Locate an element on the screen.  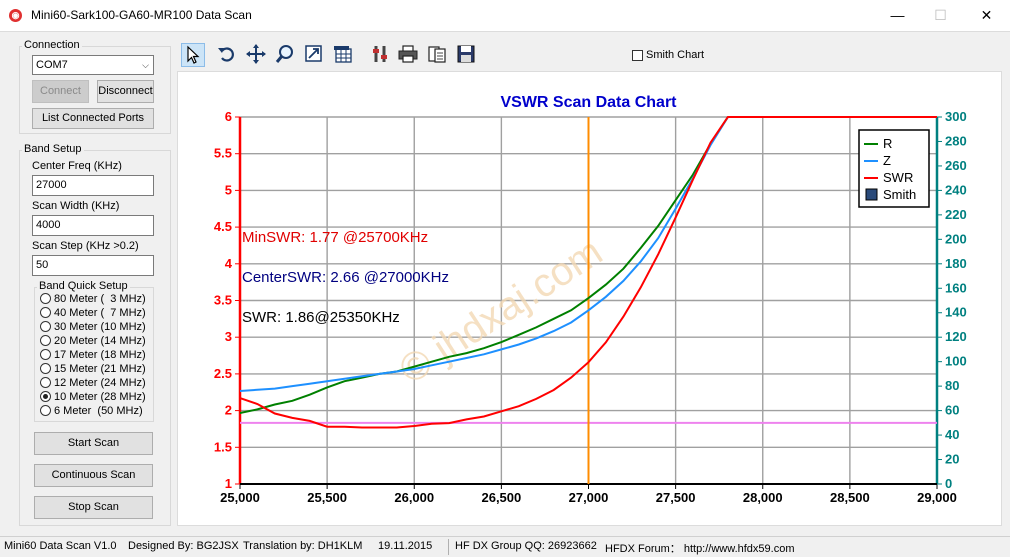
y-left-tick-label: 6 is located at coordinates (228, 116).